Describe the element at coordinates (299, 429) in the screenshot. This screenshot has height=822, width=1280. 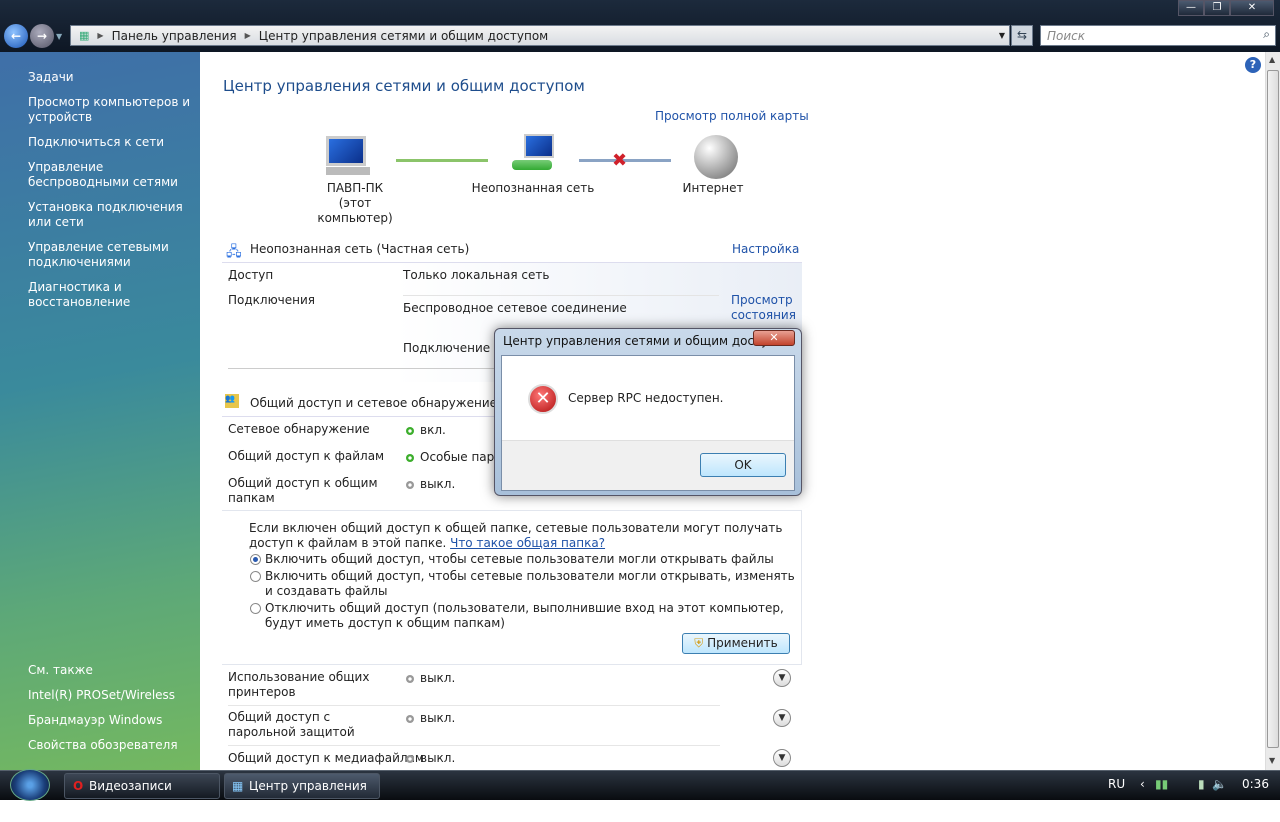
I see `sharing-row-label: Сетевое обнаружение` at that location.